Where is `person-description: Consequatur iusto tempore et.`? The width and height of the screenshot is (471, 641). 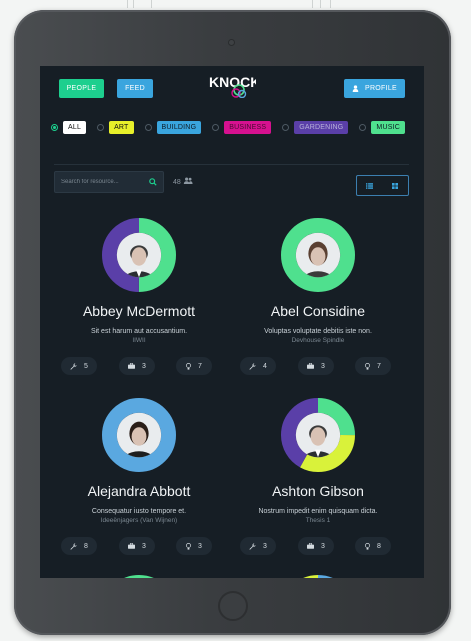
person-description: Consequatur iusto tempore et. is located at coordinates (139, 511).